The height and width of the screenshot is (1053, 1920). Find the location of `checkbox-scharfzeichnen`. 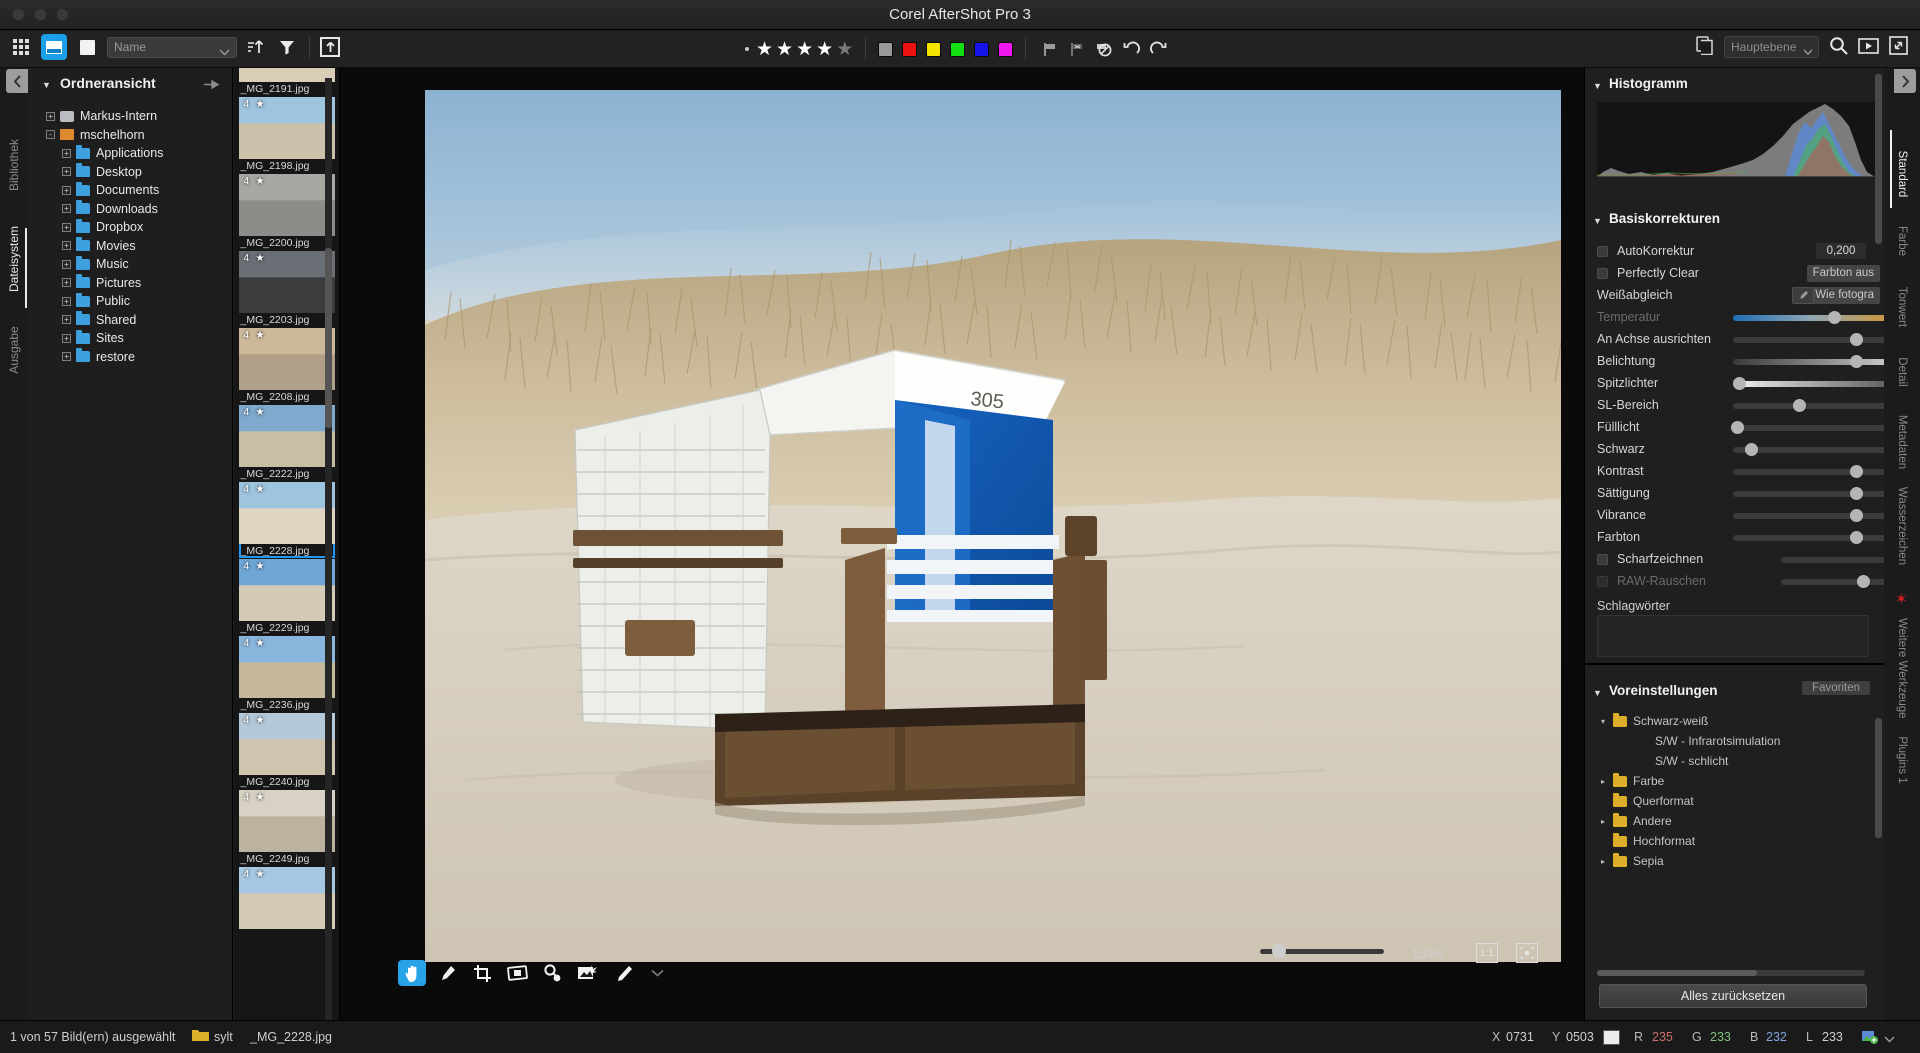

checkbox-scharfzeichnen is located at coordinates (1602, 559).